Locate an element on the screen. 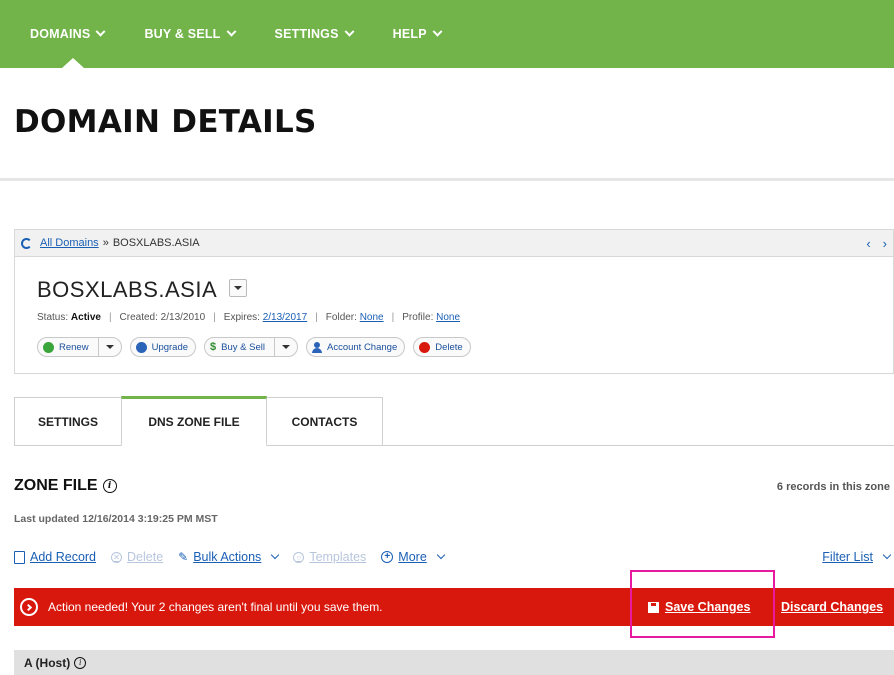  profile-label: Profile: is located at coordinates (418, 317).